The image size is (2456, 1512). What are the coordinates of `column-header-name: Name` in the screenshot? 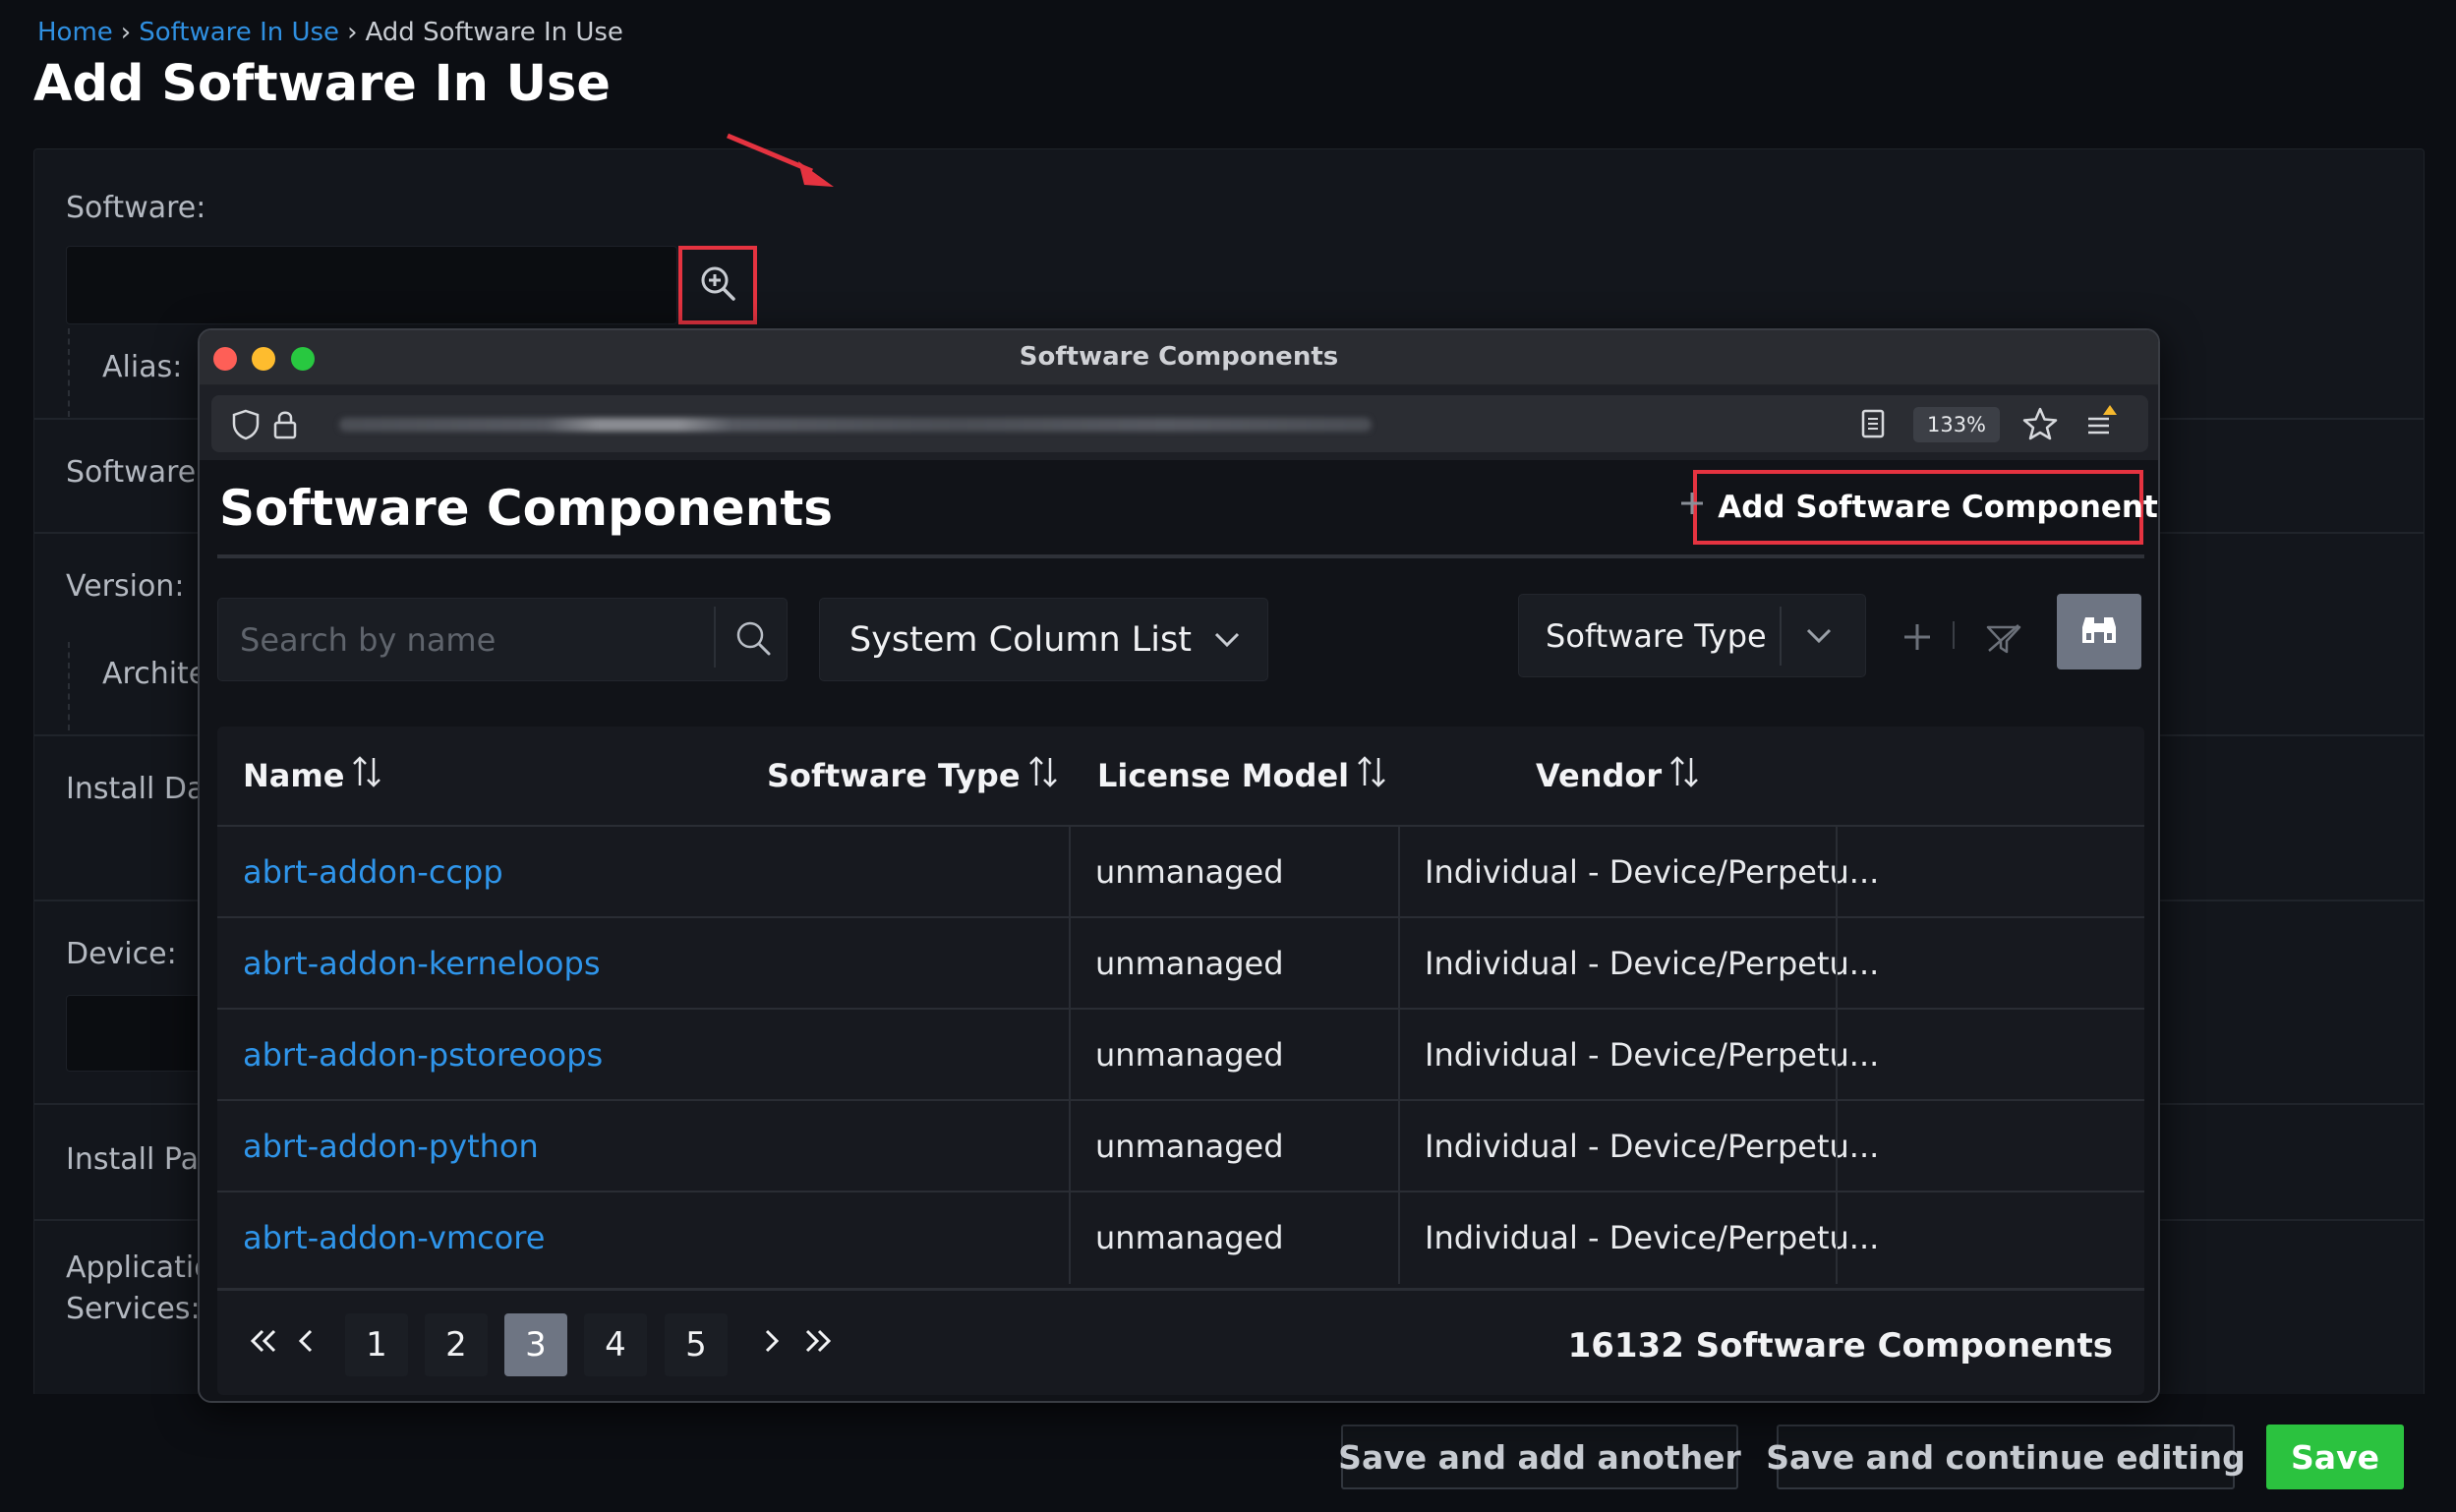 It's located at (313, 776).